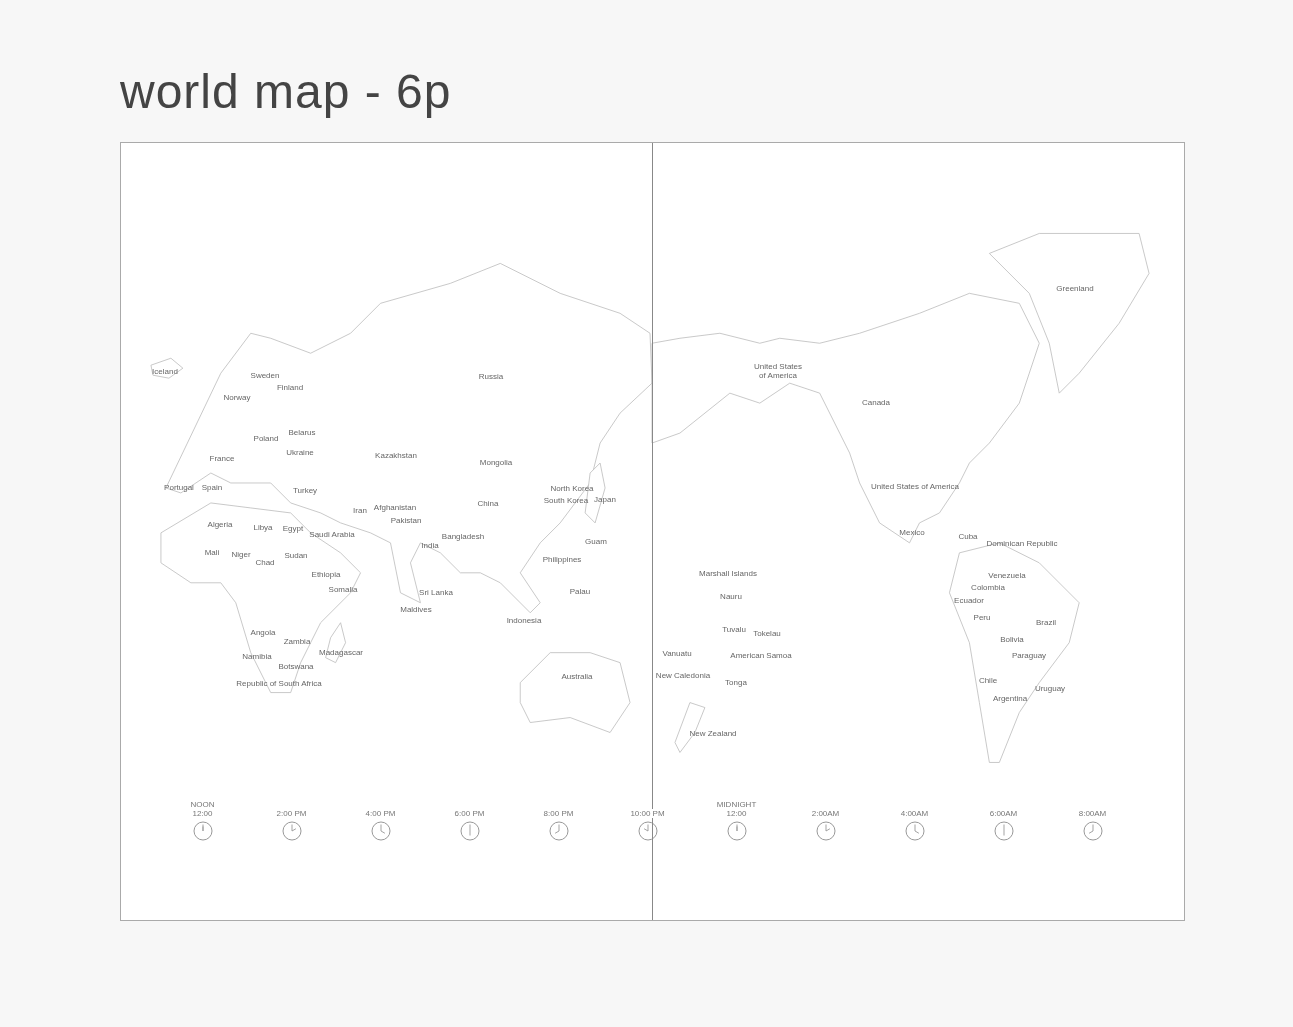 The image size is (1293, 1027). I want to click on country-label: Angola, so click(263, 632).